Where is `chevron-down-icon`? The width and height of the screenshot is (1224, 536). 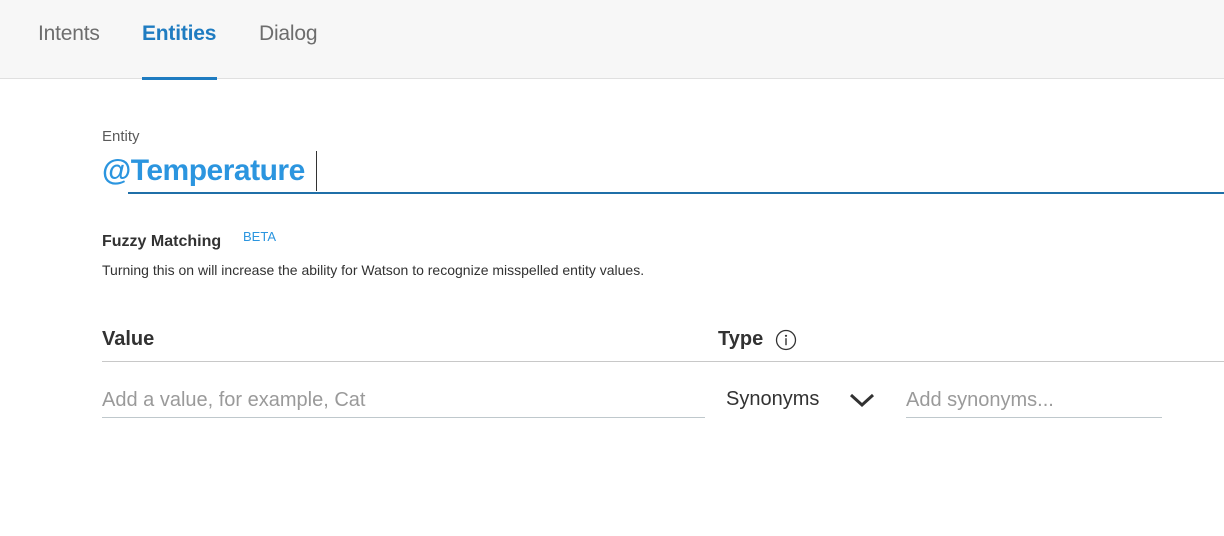
chevron-down-icon is located at coordinates (862, 400).